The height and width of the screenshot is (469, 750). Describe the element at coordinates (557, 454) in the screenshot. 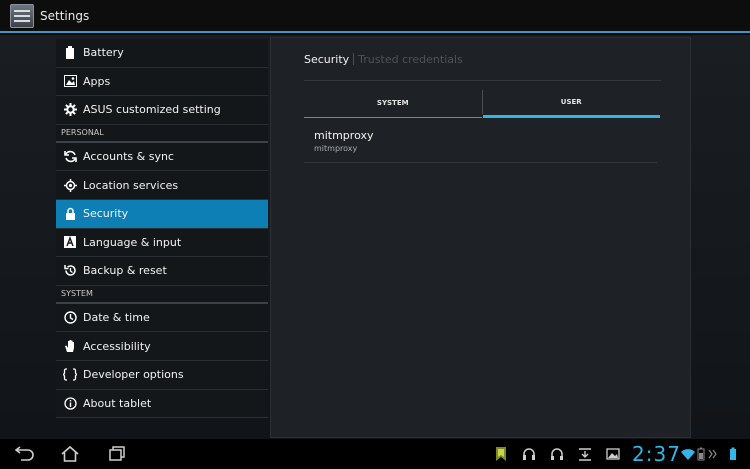

I see `headphones-notification-icon` at that location.